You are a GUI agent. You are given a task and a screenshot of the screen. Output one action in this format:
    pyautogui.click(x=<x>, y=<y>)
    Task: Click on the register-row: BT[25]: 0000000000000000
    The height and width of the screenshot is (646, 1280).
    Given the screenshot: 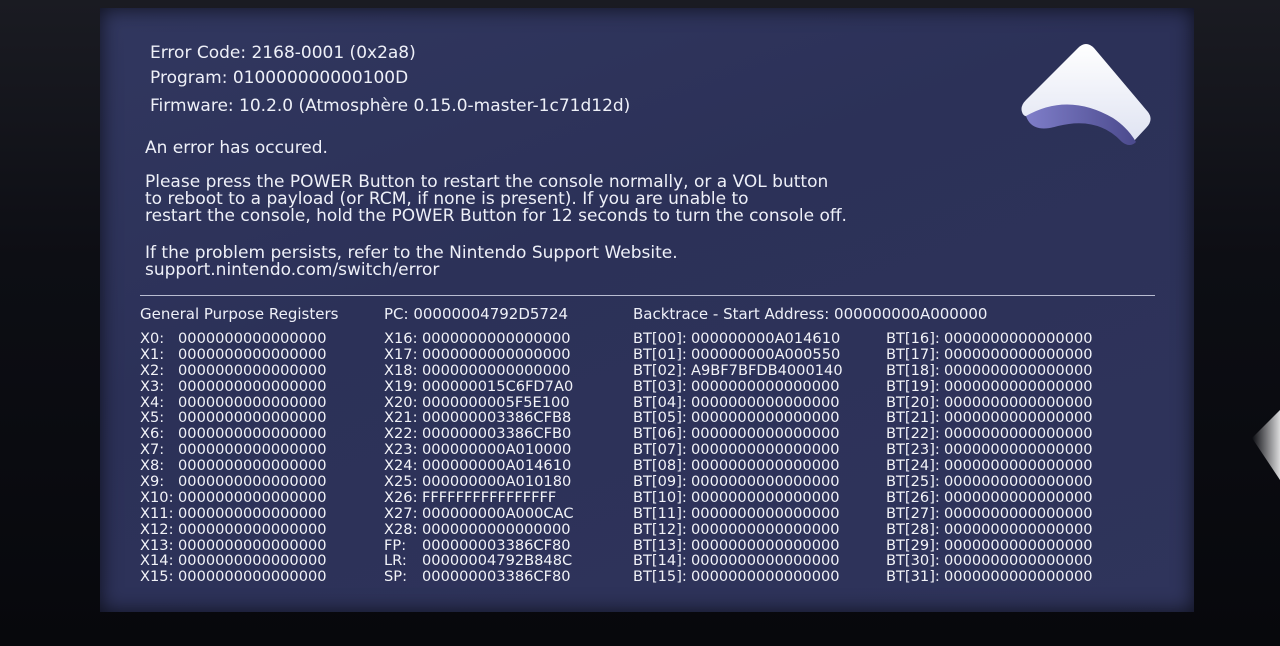 What is the action you would take?
    pyautogui.click(x=989, y=482)
    